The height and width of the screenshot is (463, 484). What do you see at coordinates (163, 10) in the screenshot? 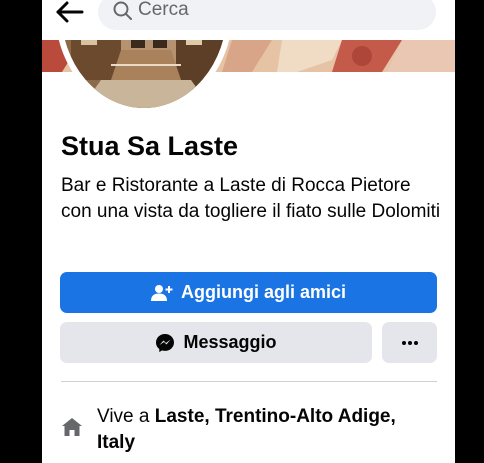
I see `search-placeholder: Cerca` at bounding box center [163, 10].